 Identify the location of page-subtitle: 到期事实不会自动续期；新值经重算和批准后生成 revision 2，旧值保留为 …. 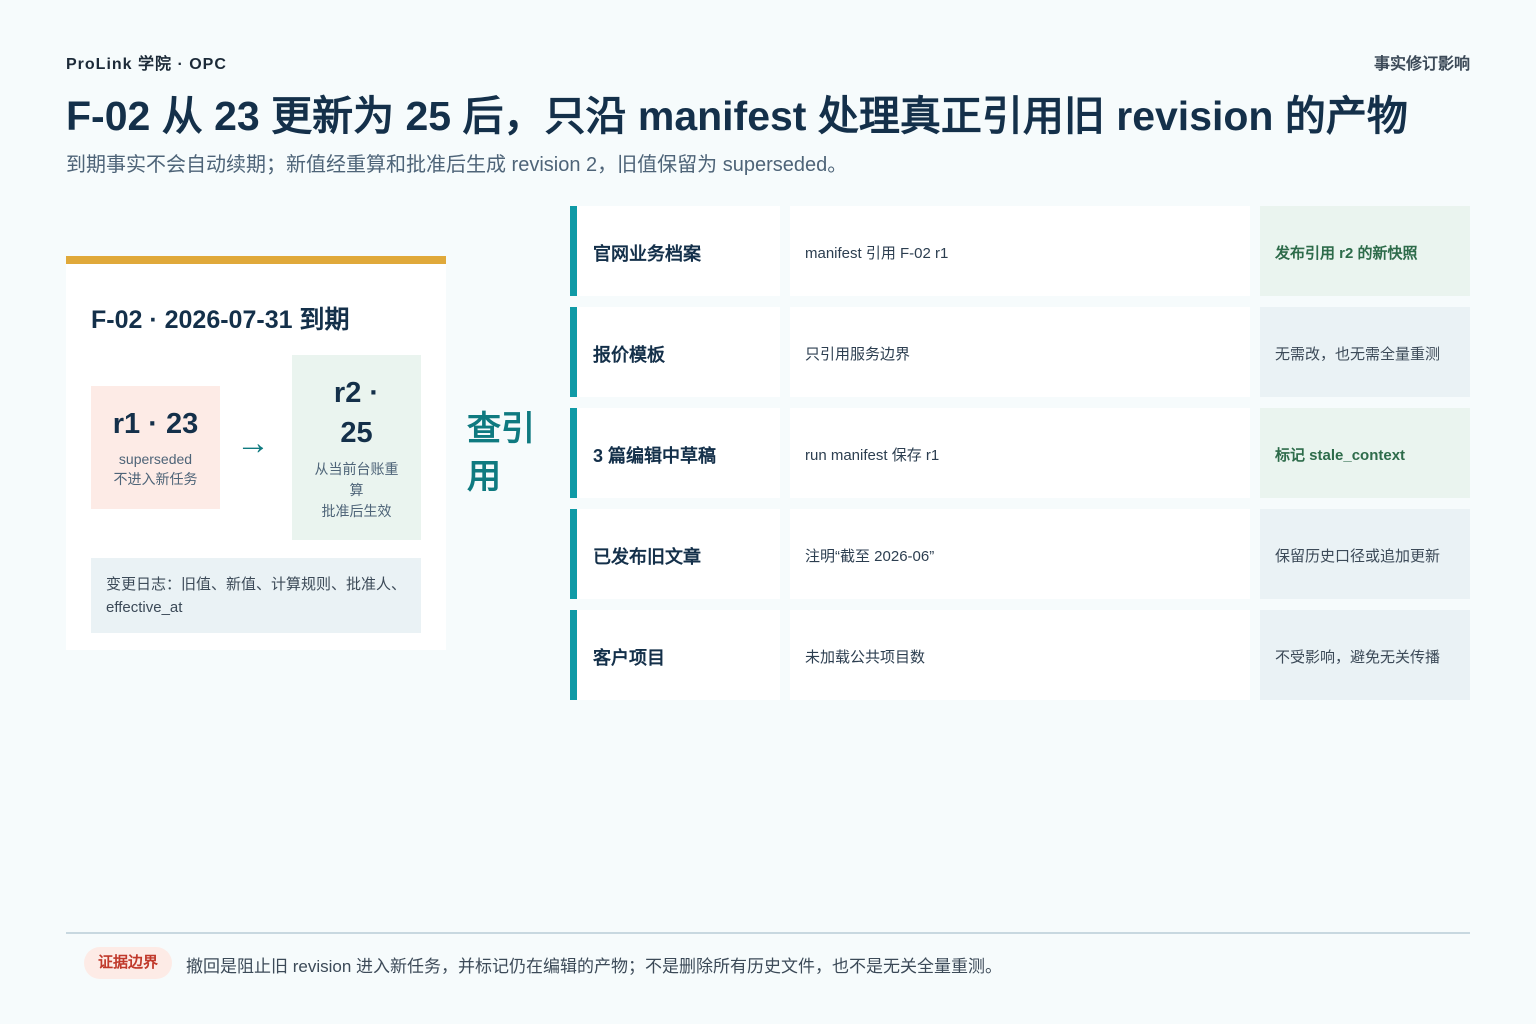
(457, 165).